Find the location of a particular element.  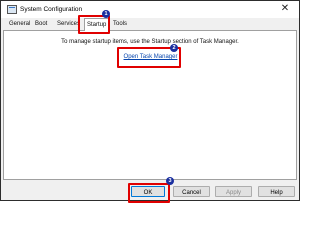

step-badge-1: 1 is located at coordinates (106, 14).